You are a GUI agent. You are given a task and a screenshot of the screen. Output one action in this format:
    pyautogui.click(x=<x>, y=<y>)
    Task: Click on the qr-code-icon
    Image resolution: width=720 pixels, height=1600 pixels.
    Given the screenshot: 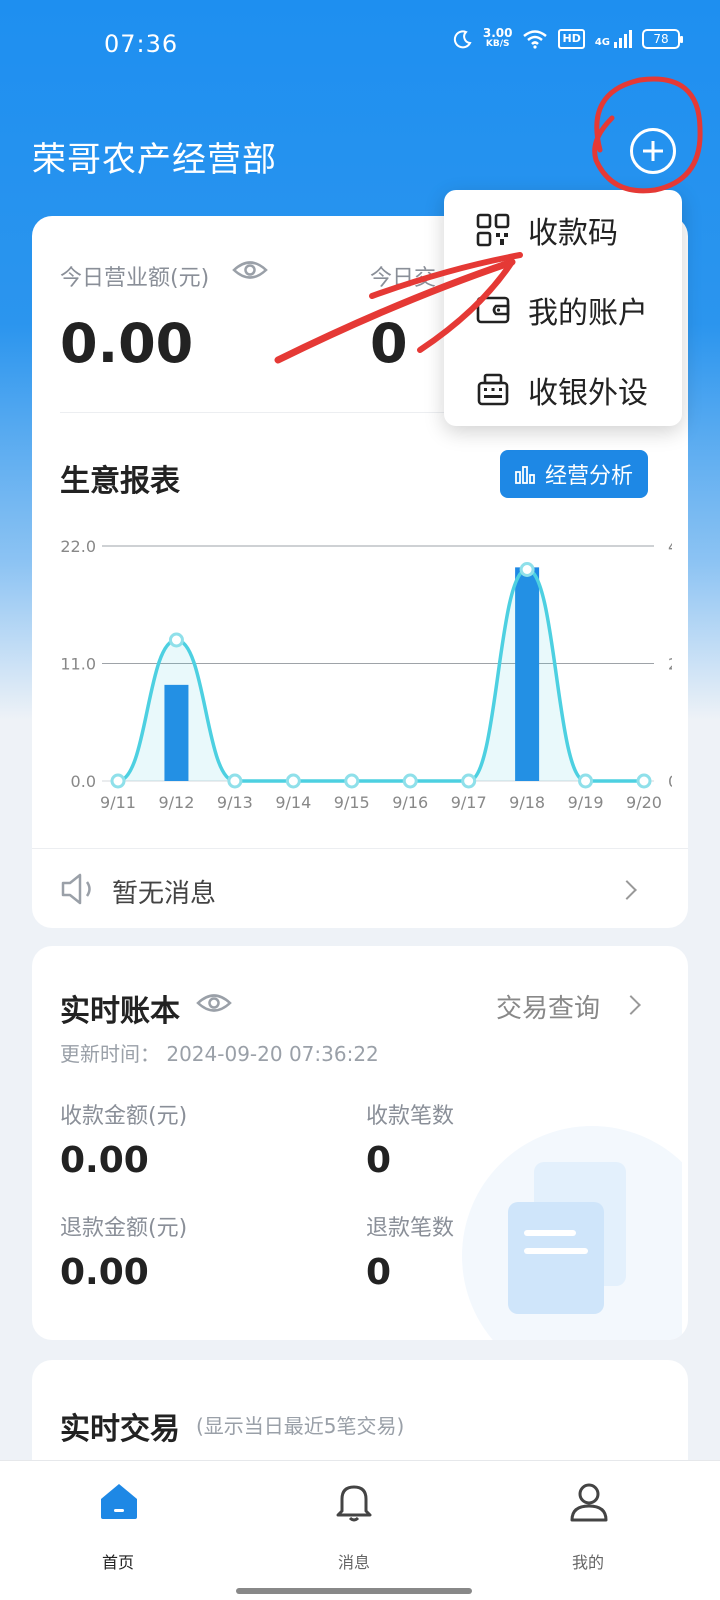 What is the action you would take?
    pyautogui.click(x=493, y=230)
    